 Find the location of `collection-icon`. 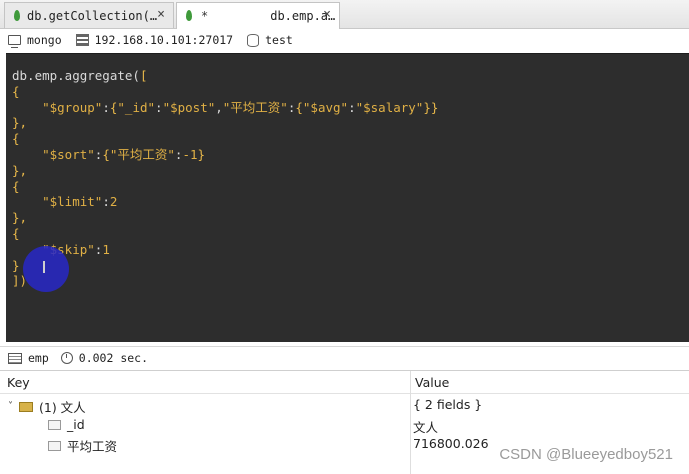

collection-icon is located at coordinates (15, 358).